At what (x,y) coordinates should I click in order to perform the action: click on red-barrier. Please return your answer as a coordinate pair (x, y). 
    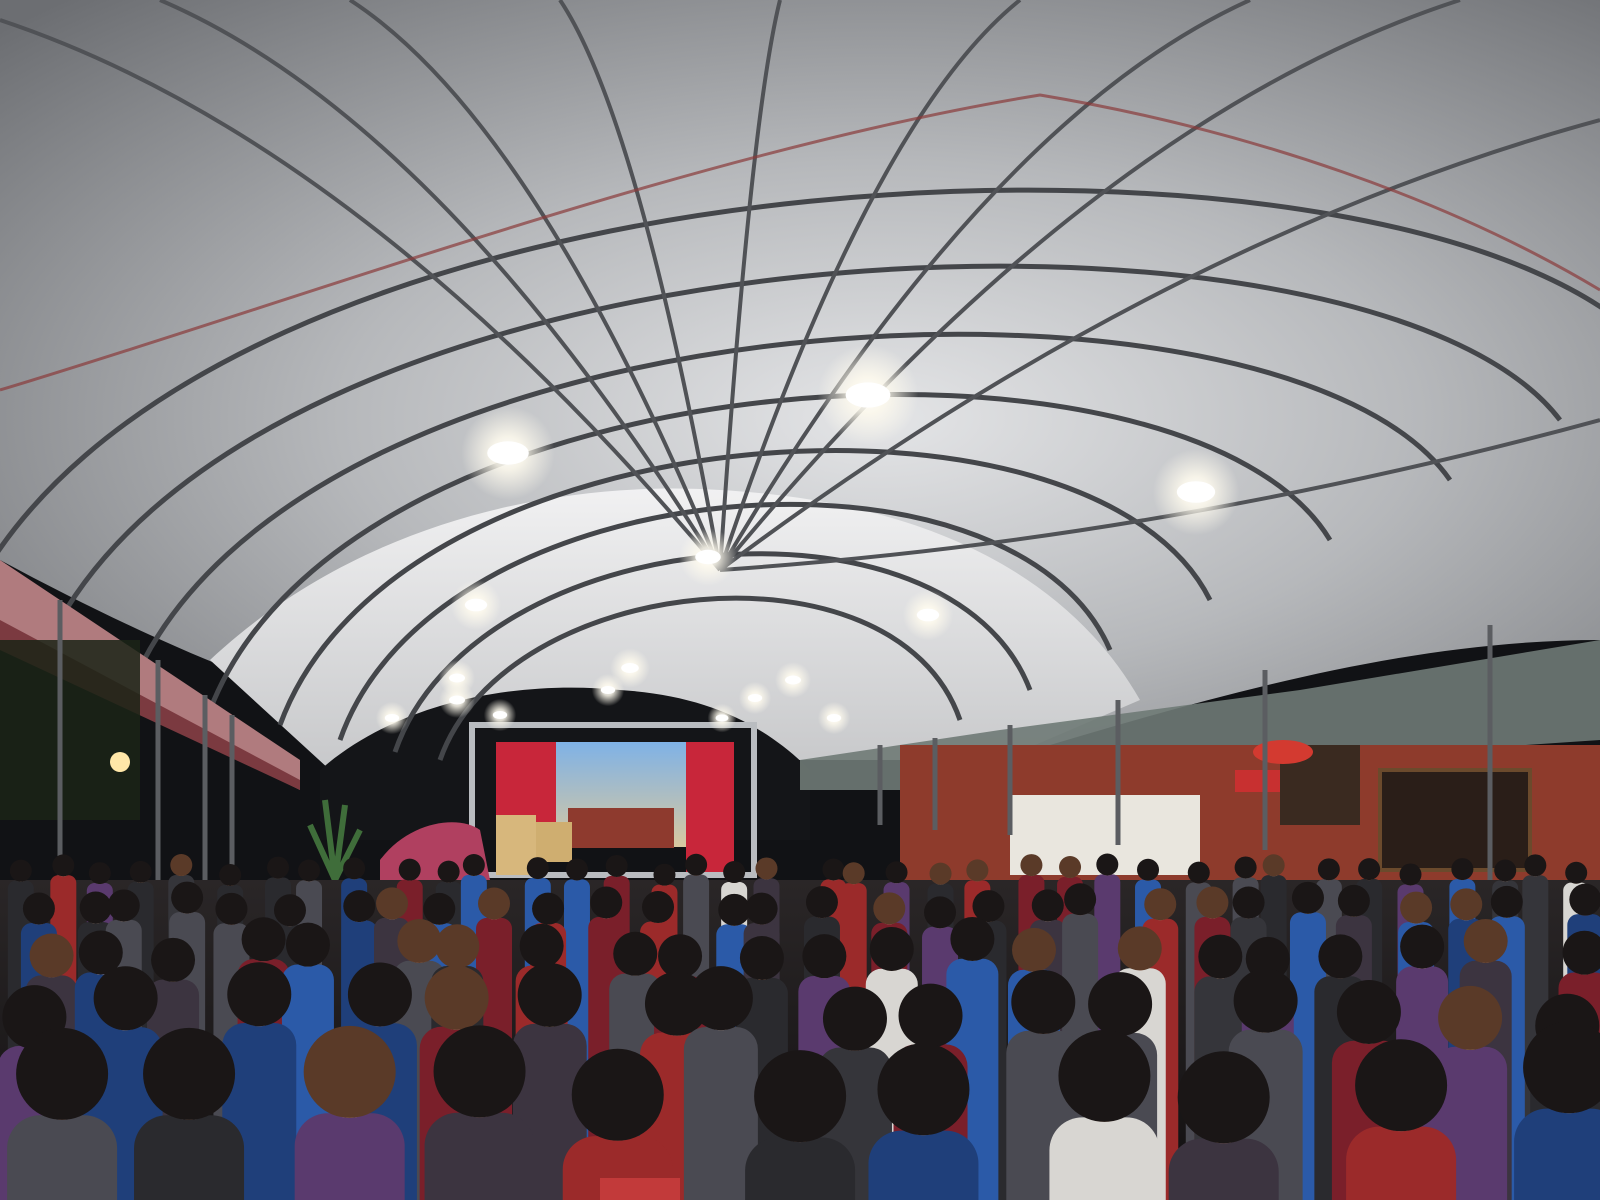
    Looking at the image, I should click on (640, 1189).